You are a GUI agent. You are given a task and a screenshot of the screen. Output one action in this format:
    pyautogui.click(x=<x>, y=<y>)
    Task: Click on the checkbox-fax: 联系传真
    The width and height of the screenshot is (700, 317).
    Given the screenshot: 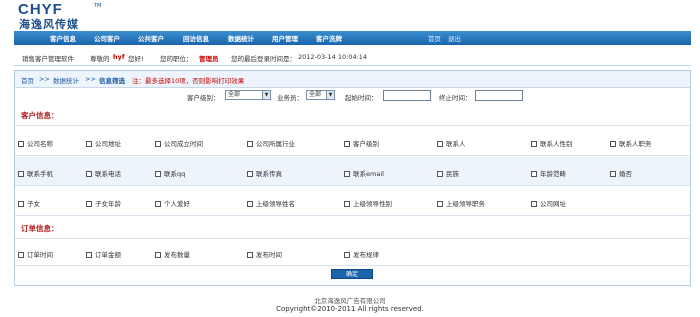 What is the action you would take?
    pyautogui.click(x=264, y=173)
    